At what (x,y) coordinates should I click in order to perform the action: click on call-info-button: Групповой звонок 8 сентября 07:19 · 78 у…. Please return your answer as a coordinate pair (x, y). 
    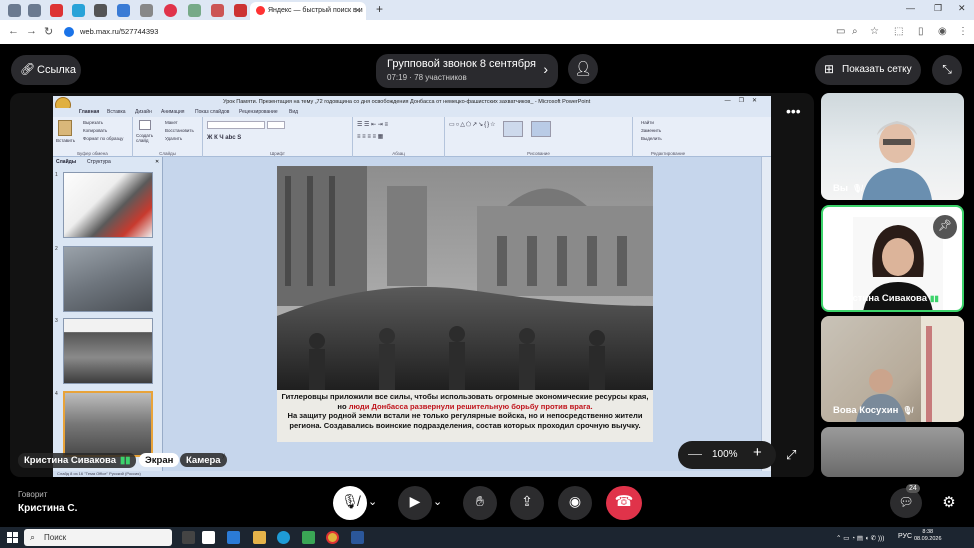
    Looking at the image, I should click on (467, 71).